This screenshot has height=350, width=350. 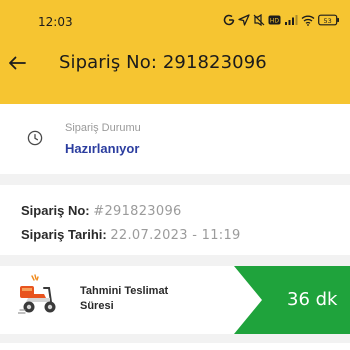 I want to click on order-number-label: Sipariş No:, so click(x=55, y=210).